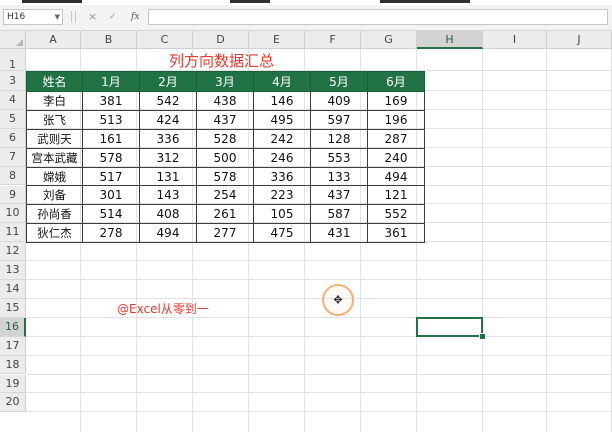 The width and height of the screenshot is (612, 432). I want to click on row-header-8: 8, so click(13, 176).